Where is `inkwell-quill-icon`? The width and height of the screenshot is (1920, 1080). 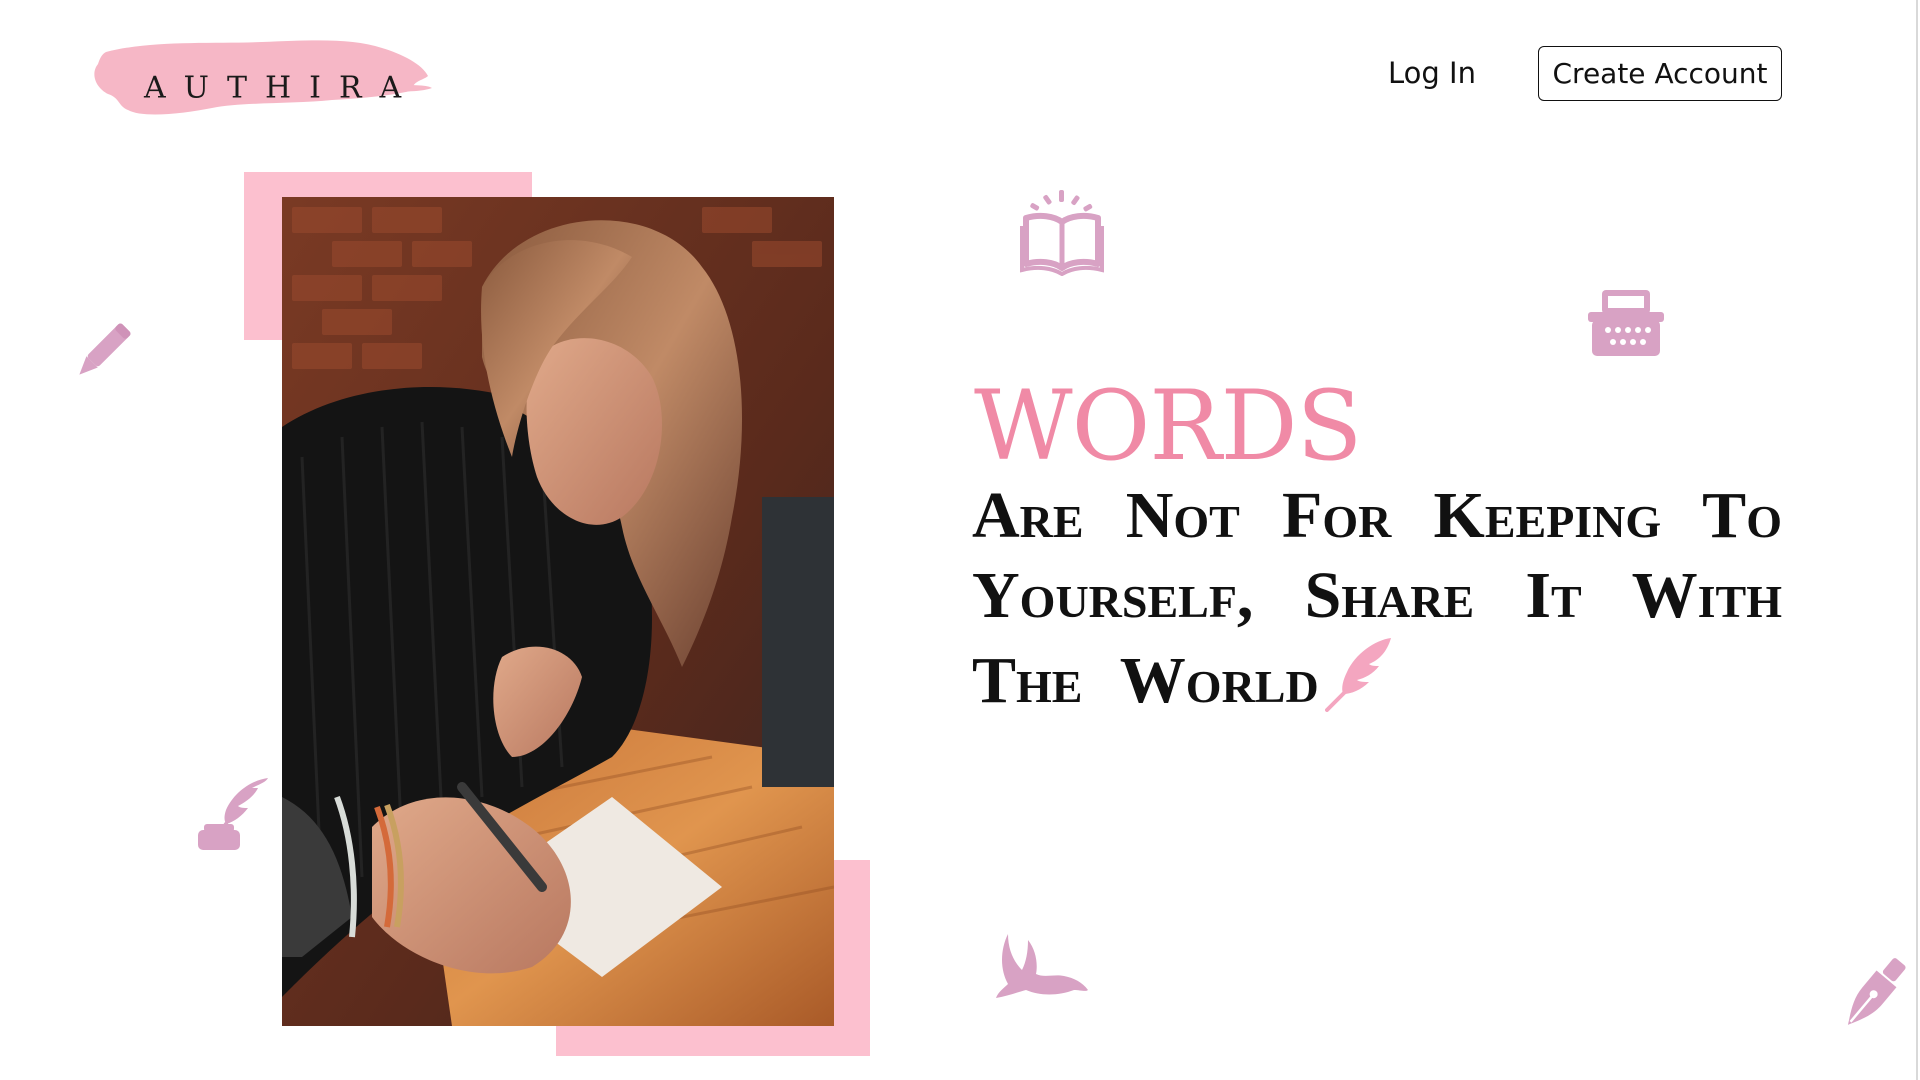
inkwell-quill-icon is located at coordinates (234, 816).